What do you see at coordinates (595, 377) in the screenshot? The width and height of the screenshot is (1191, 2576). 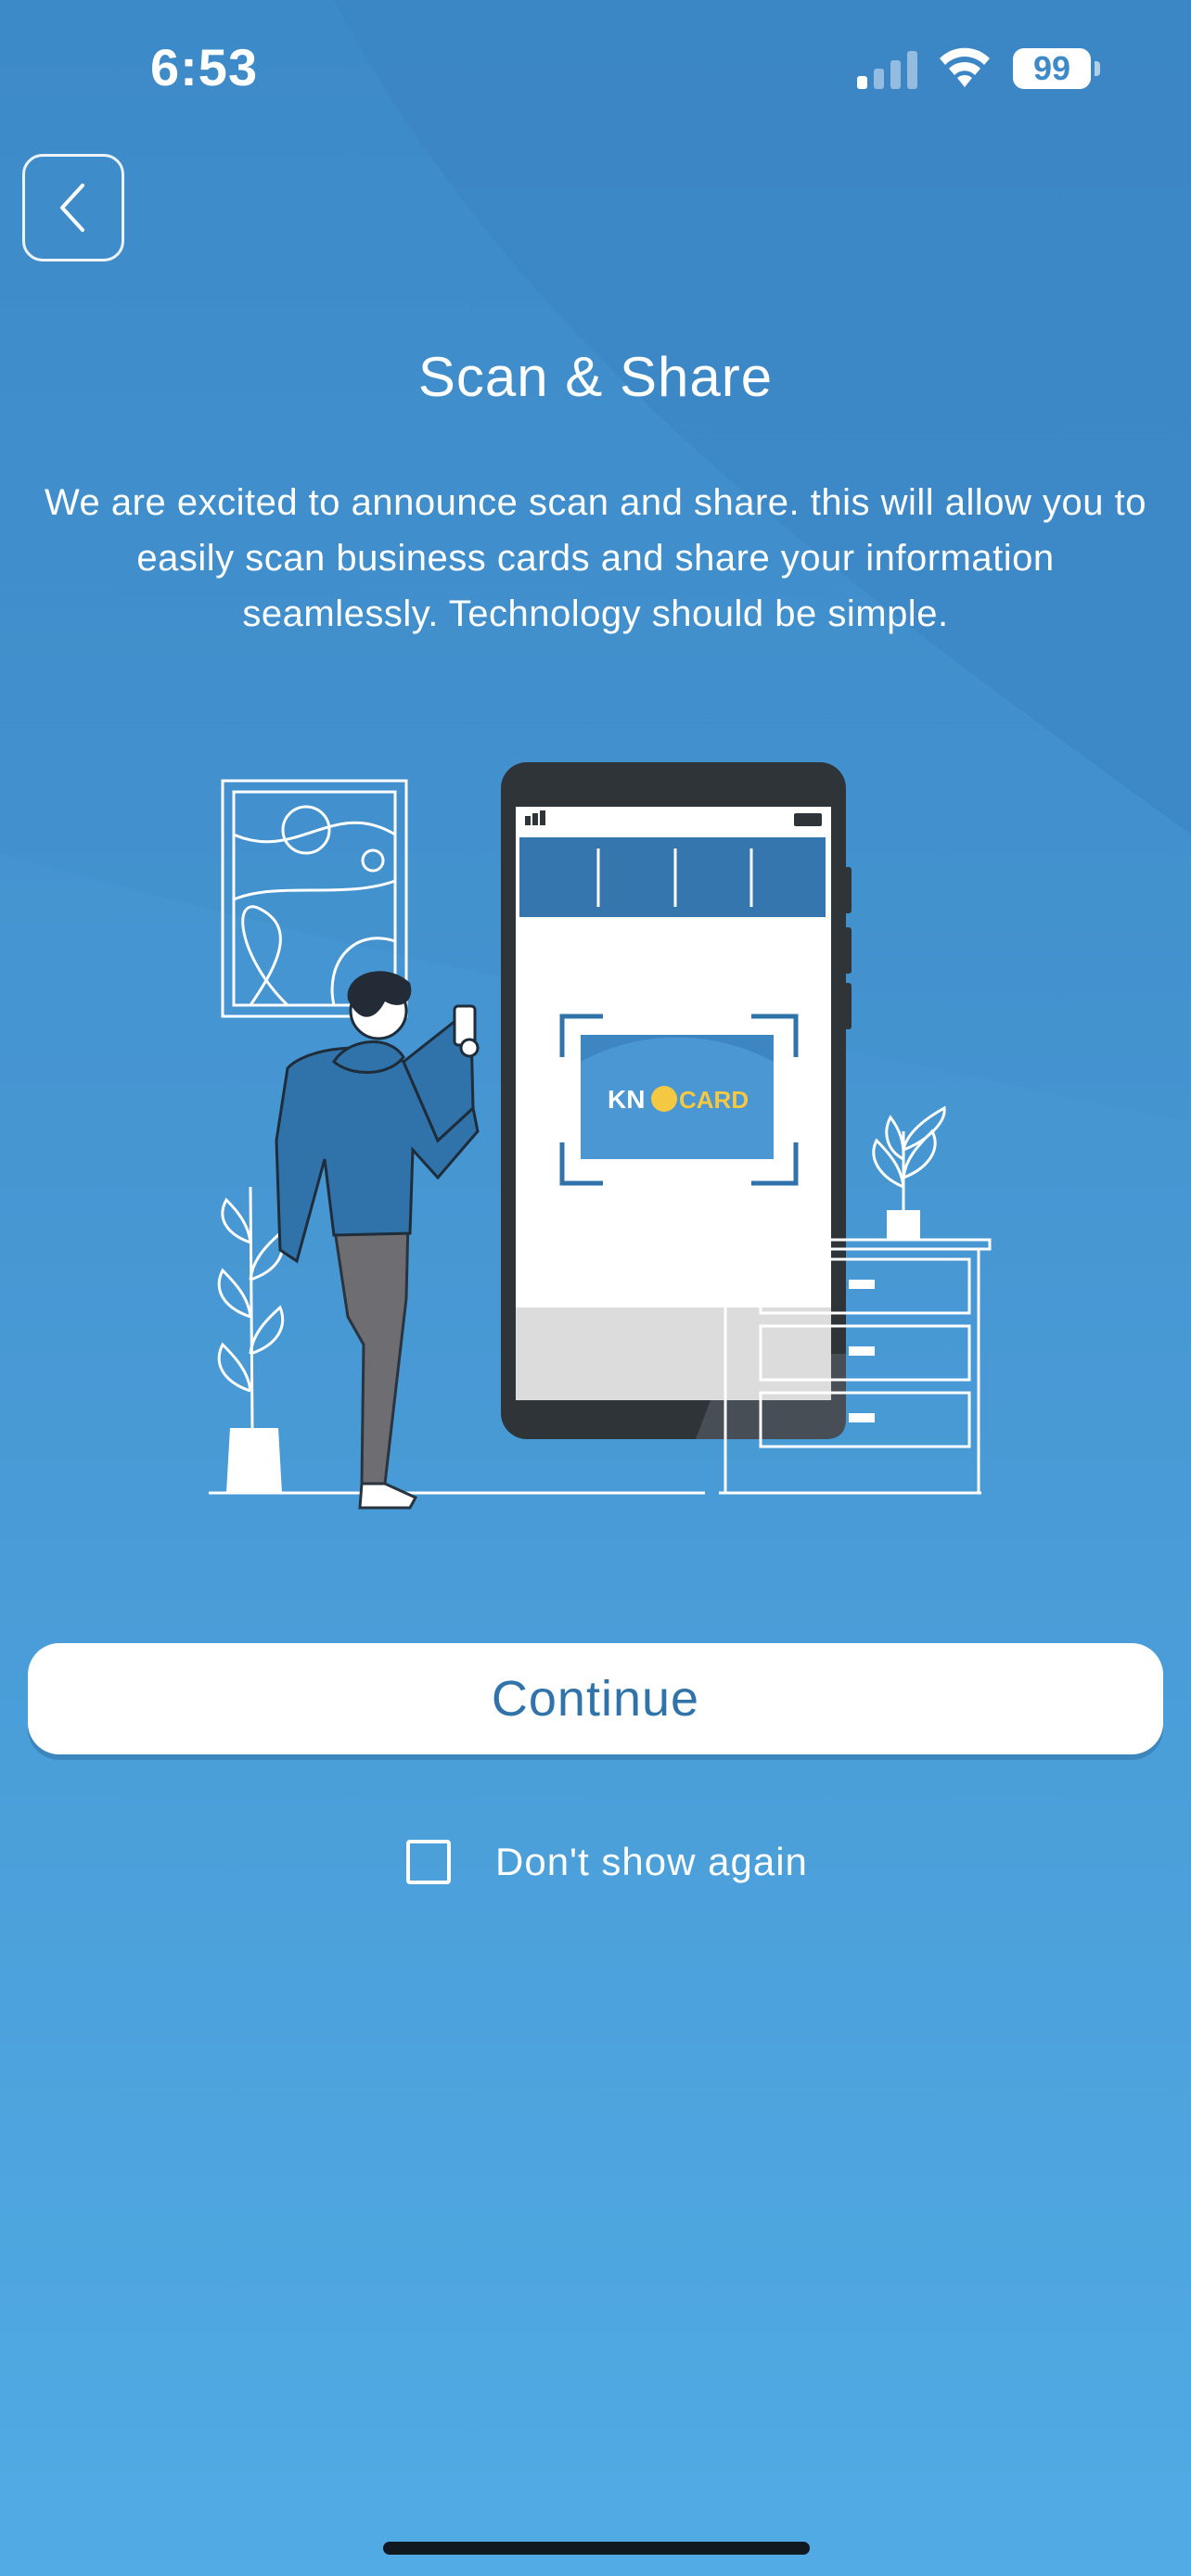 I see `page-title: Scan & Share` at bounding box center [595, 377].